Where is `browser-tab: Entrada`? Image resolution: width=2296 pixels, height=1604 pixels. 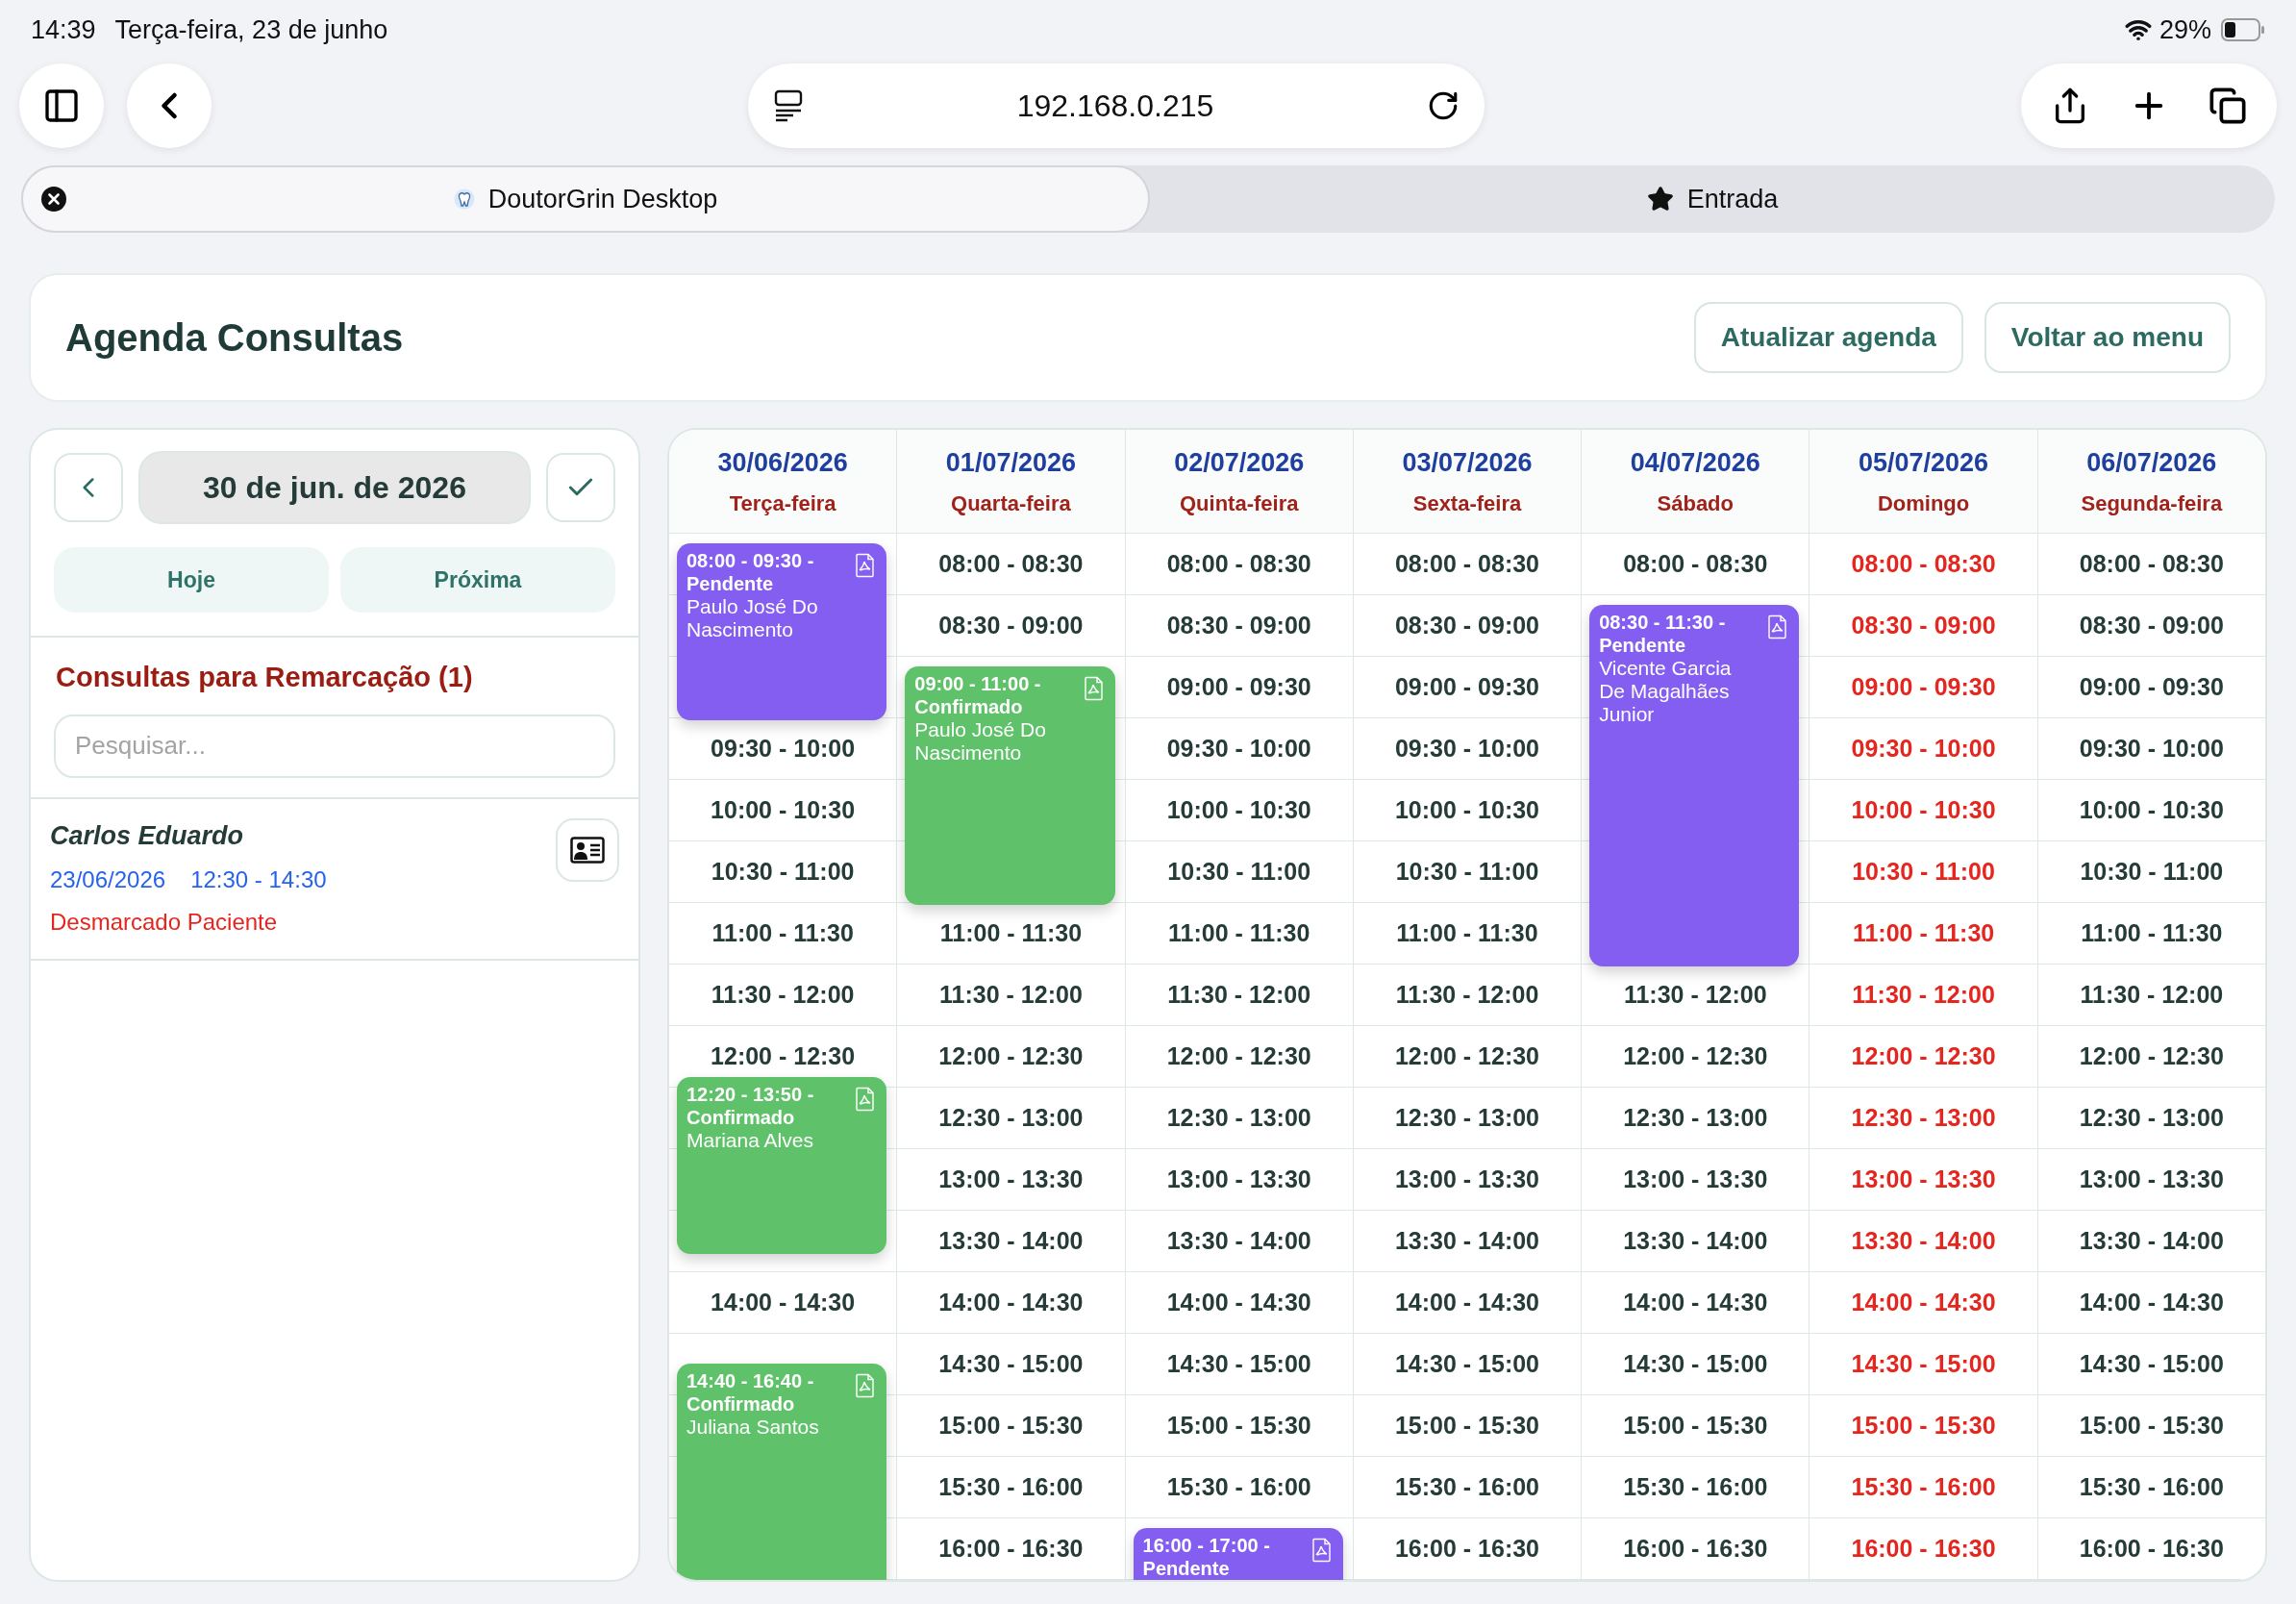
browser-tab: Entrada is located at coordinates (1712, 199).